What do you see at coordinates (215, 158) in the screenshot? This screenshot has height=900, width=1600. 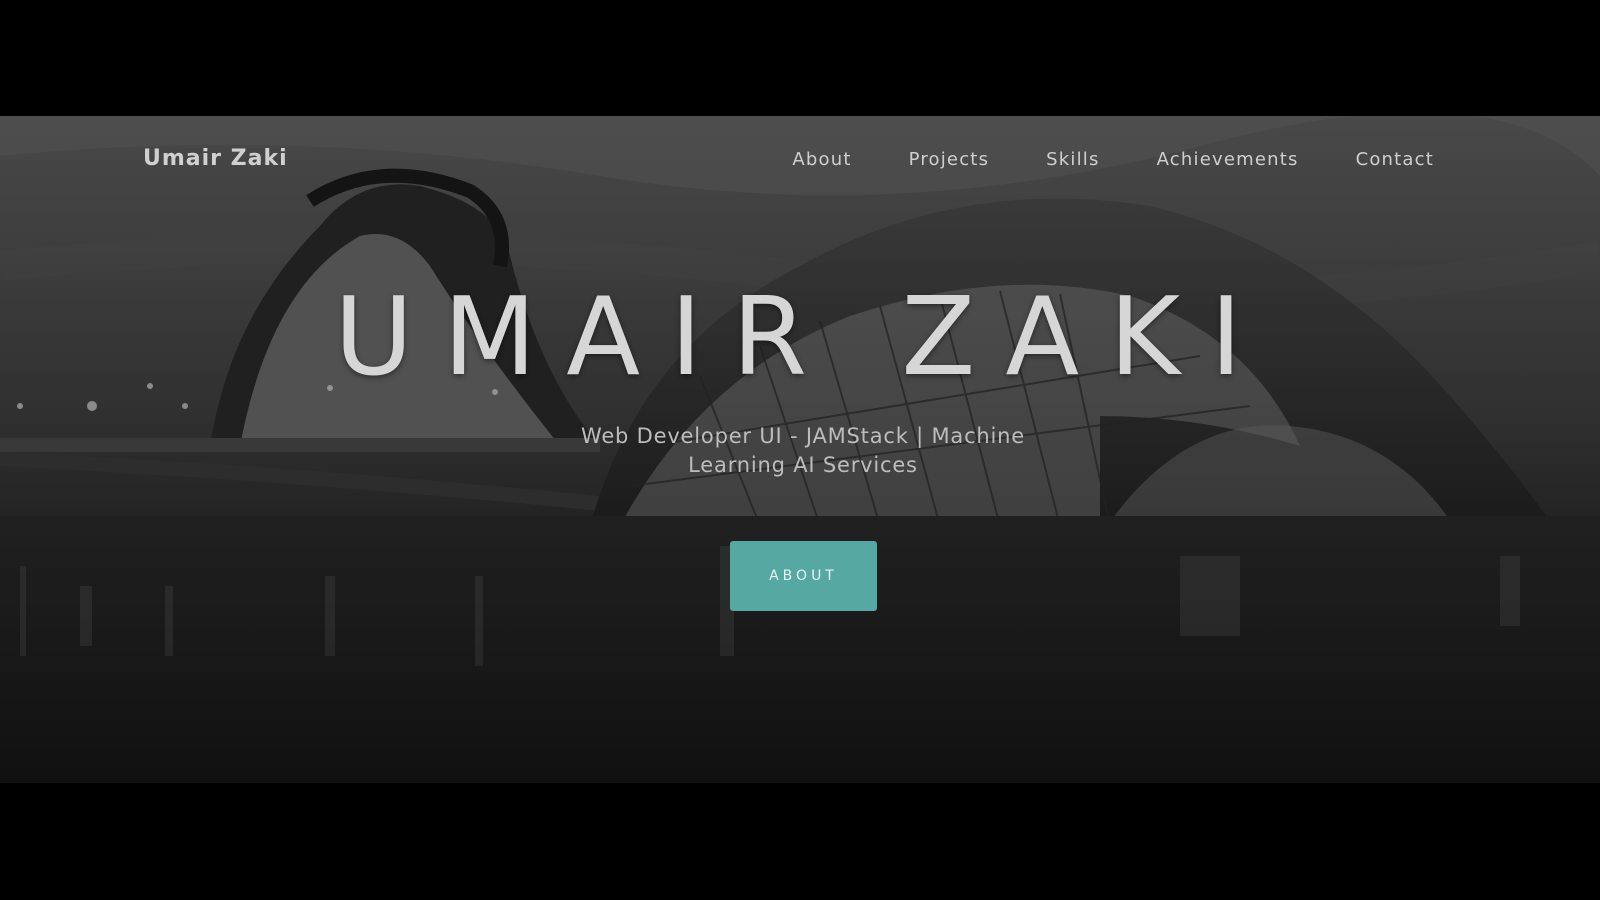 I see `brand-logo: Umair Zaki` at bounding box center [215, 158].